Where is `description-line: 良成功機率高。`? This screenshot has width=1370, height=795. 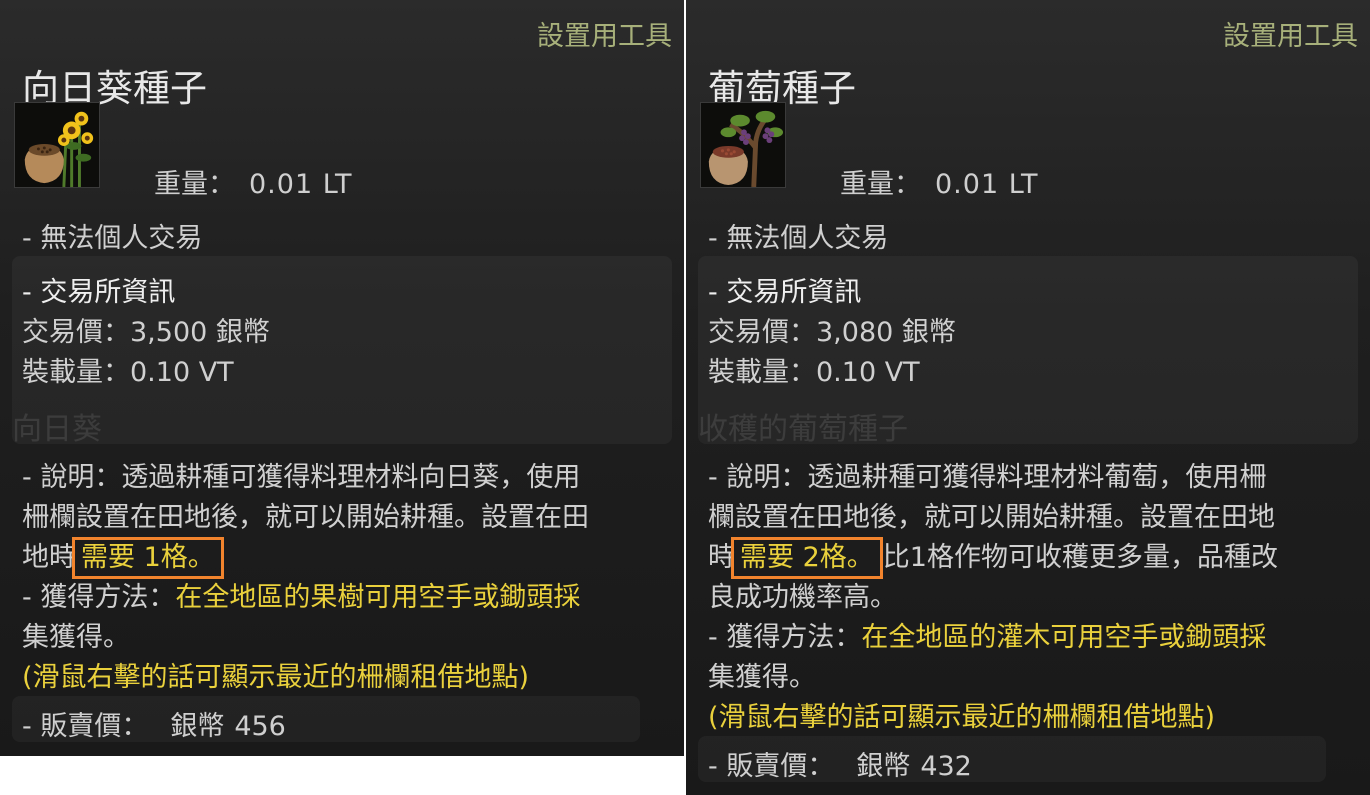
description-line: 良成功機率高。 is located at coordinates (802, 597).